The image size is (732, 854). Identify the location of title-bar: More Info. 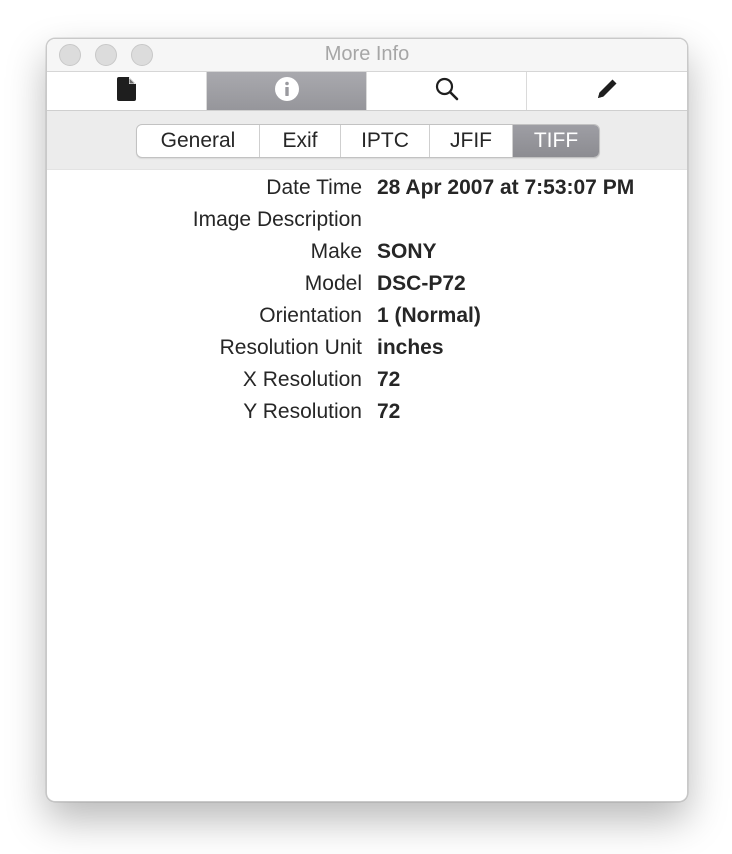
(367, 55).